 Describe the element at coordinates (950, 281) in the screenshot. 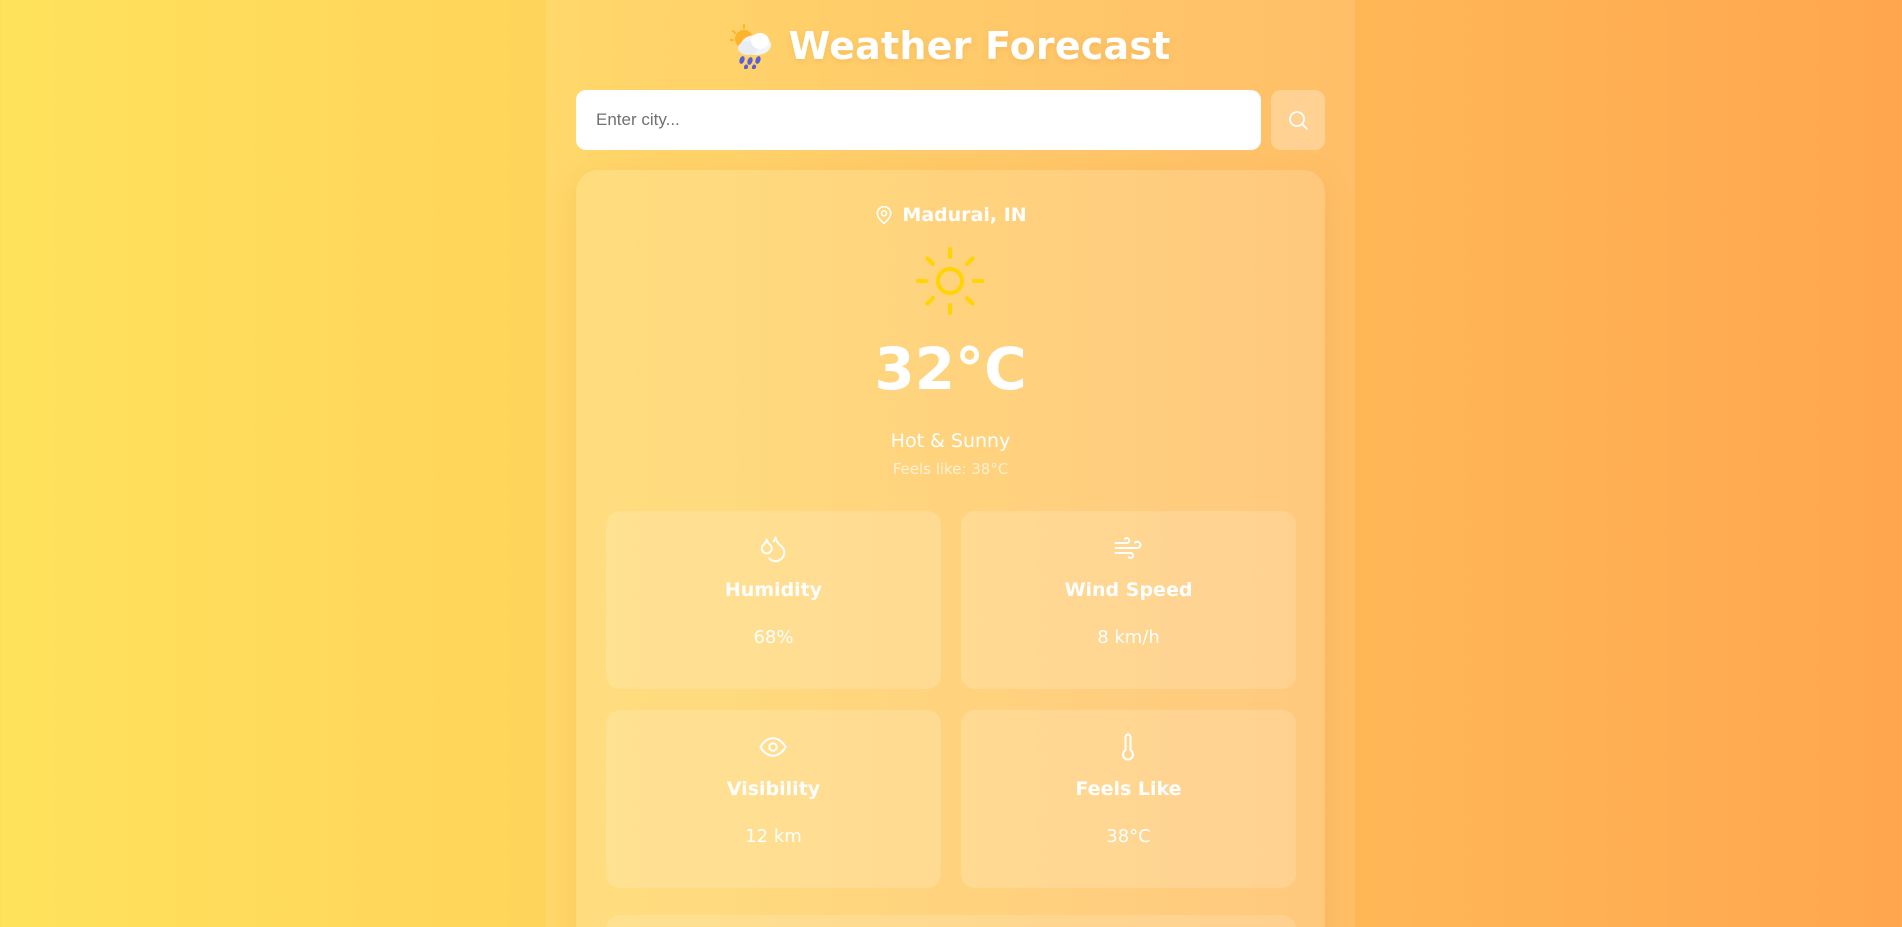

I see `sun-icon` at that location.